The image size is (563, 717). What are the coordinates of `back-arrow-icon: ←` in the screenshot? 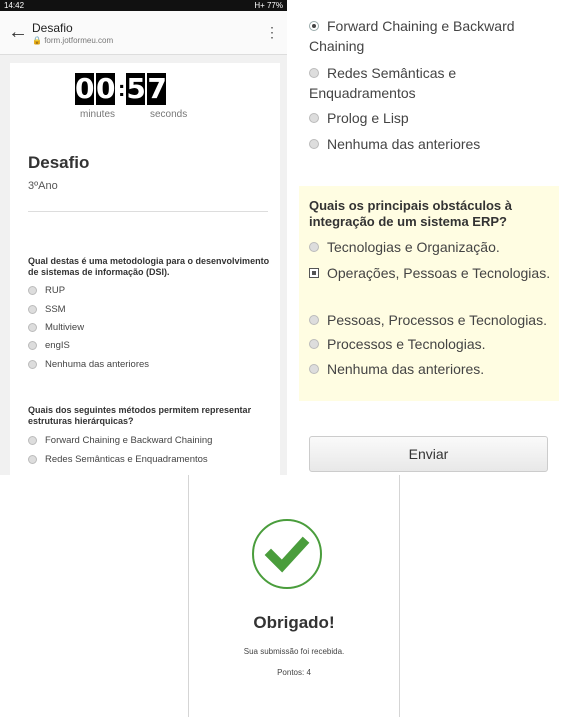 It's located at (20, 32).